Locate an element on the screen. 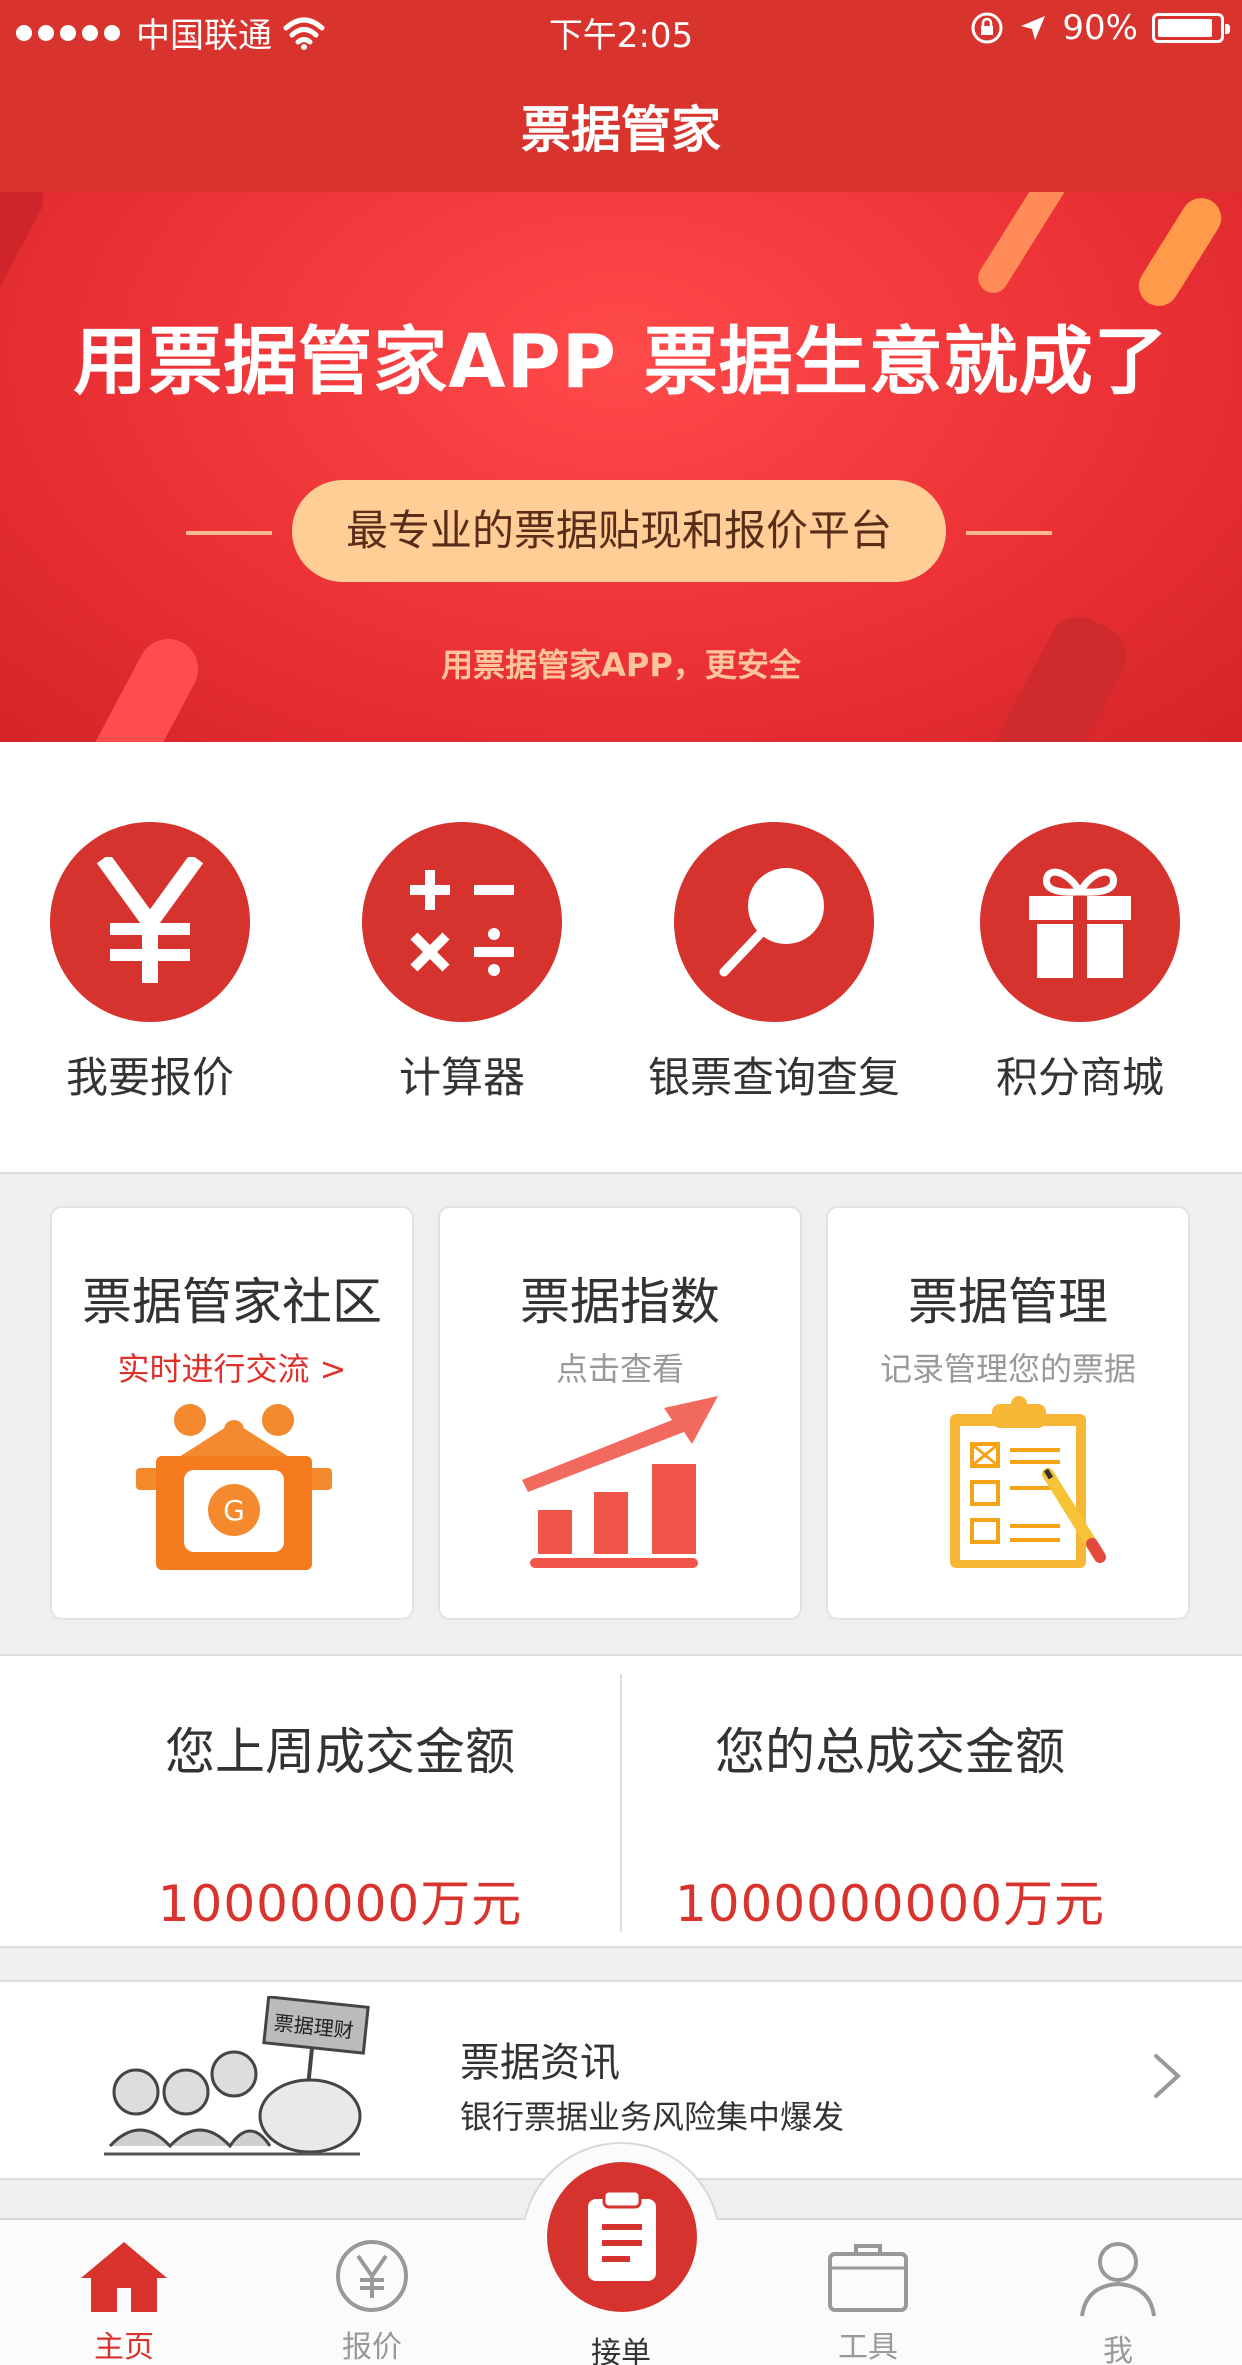 Image resolution: width=1242 pixels, height=2365 pixels. card-bill-index: 票据指数 点击查看 is located at coordinates (620, 1413).